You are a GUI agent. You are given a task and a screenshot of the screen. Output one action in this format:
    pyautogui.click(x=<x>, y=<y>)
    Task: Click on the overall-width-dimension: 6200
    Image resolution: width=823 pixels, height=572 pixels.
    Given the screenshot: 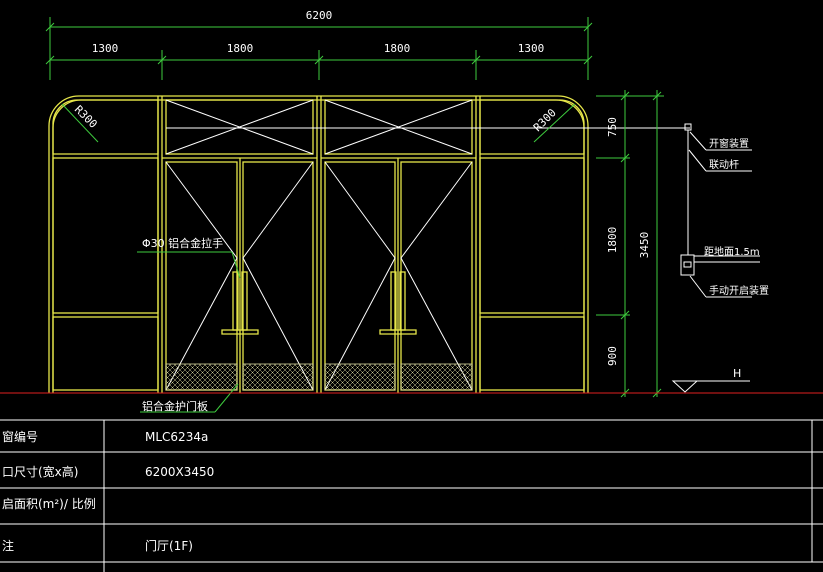 What is the action you would take?
    pyautogui.click(x=319, y=15)
    